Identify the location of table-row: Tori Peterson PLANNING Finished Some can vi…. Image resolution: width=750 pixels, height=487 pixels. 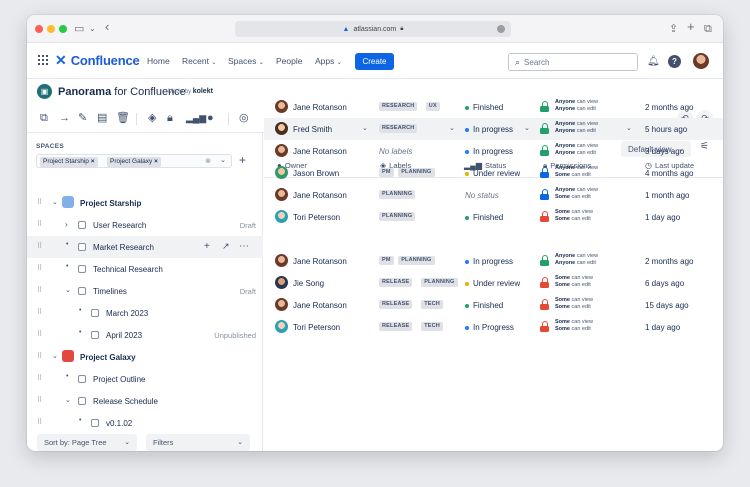
(493, 217).